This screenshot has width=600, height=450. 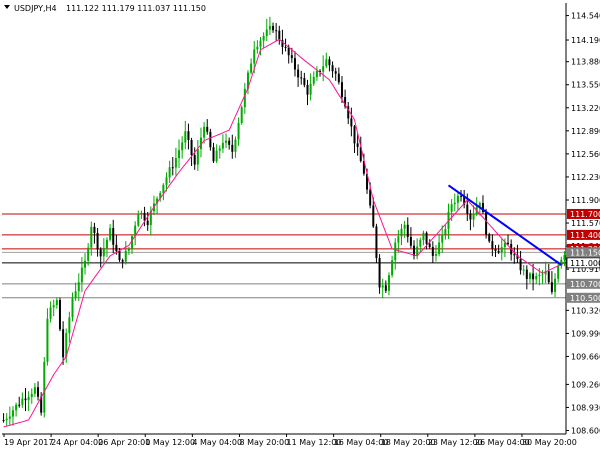 What do you see at coordinates (77, 442) in the screenshot?
I see `x-tick-label: 24 Apr 04:00` at bounding box center [77, 442].